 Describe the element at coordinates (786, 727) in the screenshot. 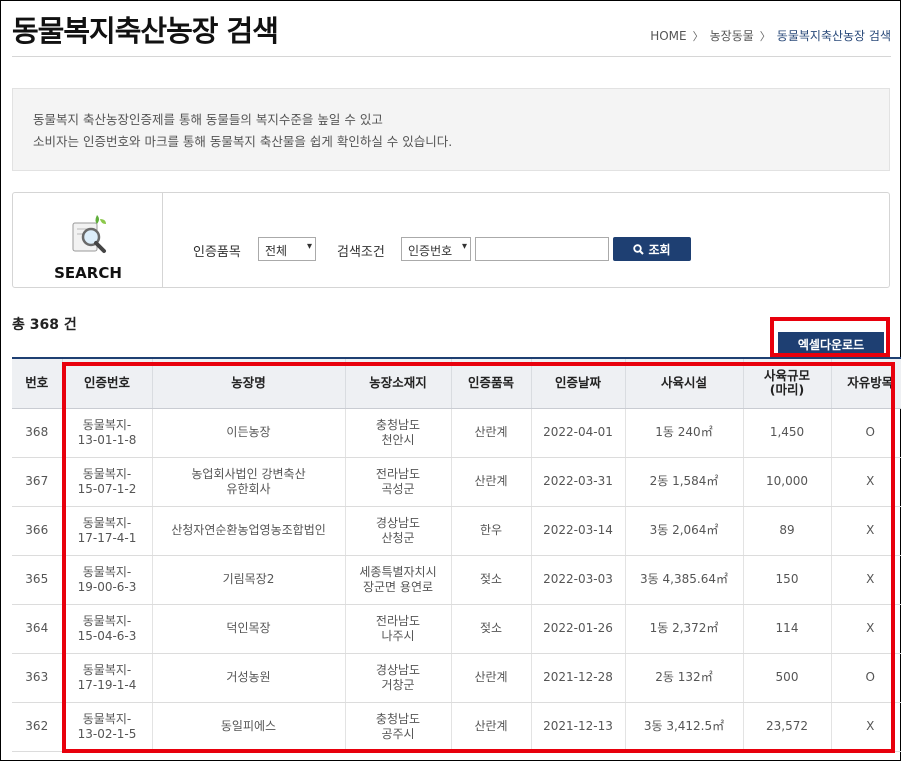

I see `cell-col-scale: 23,572` at that location.